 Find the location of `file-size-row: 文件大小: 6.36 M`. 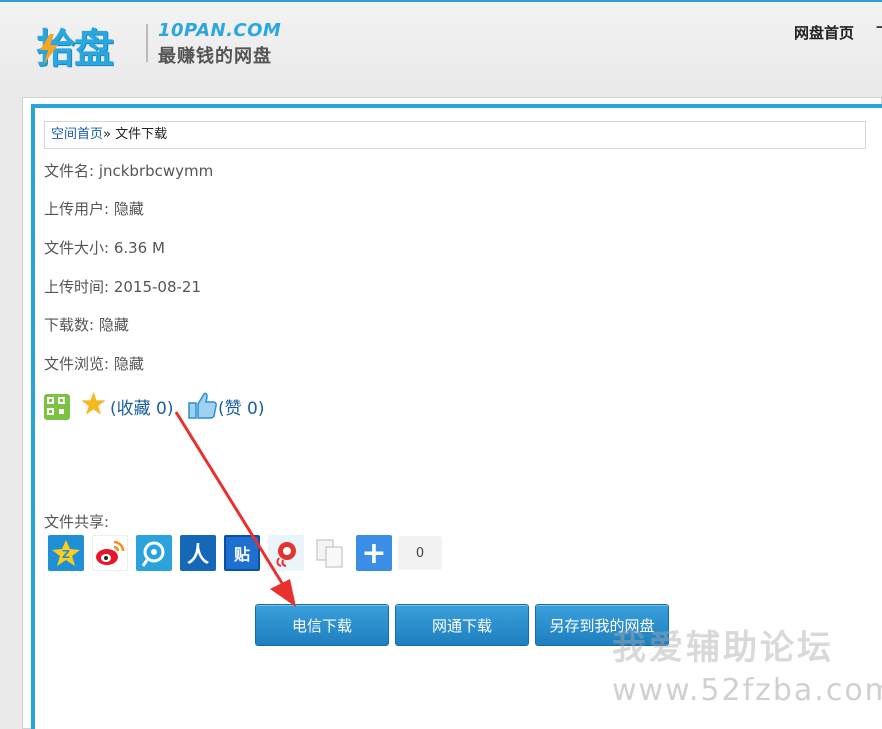

file-size-row: 文件大小: 6.36 M is located at coordinates (104, 247).